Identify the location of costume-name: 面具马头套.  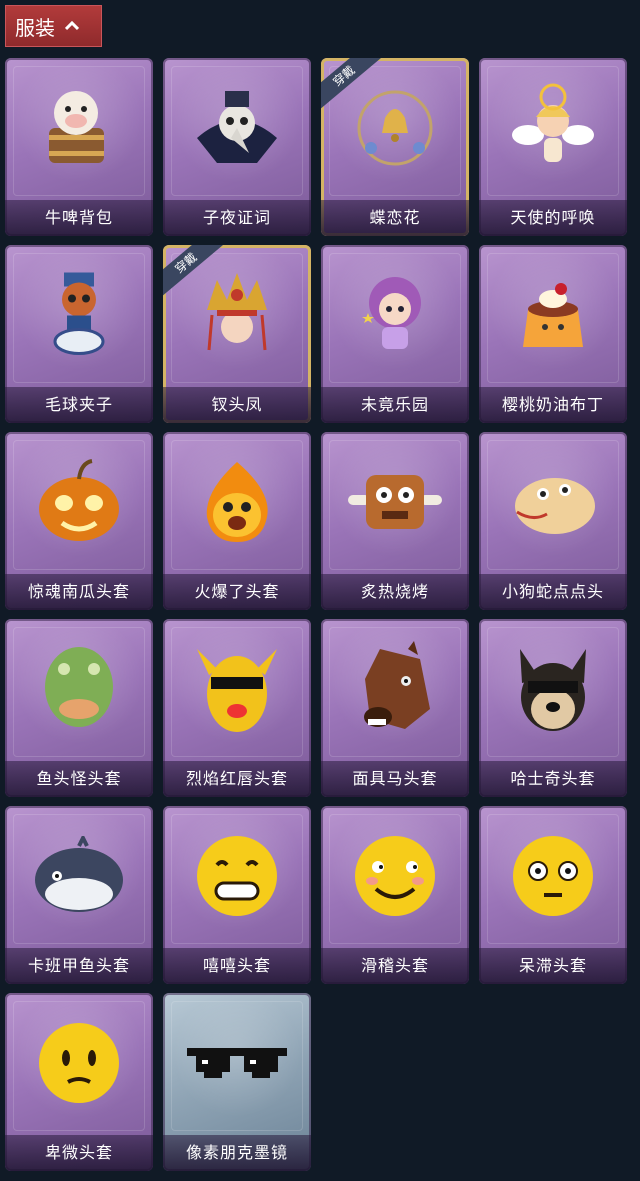
(395, 779).